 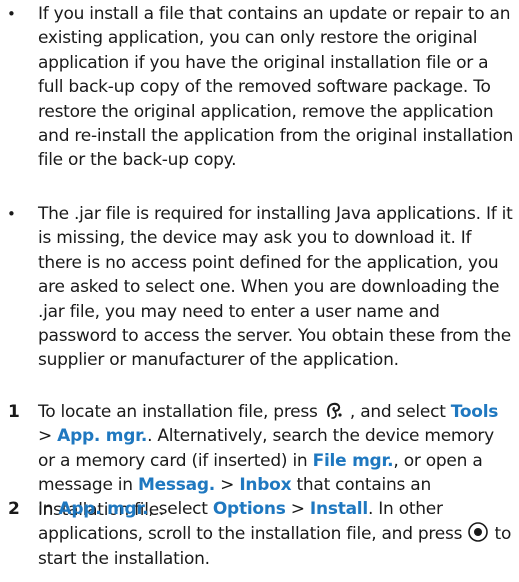 I want to click on step-text-part: To locate an installation file, press, so click(x=180, y=412).